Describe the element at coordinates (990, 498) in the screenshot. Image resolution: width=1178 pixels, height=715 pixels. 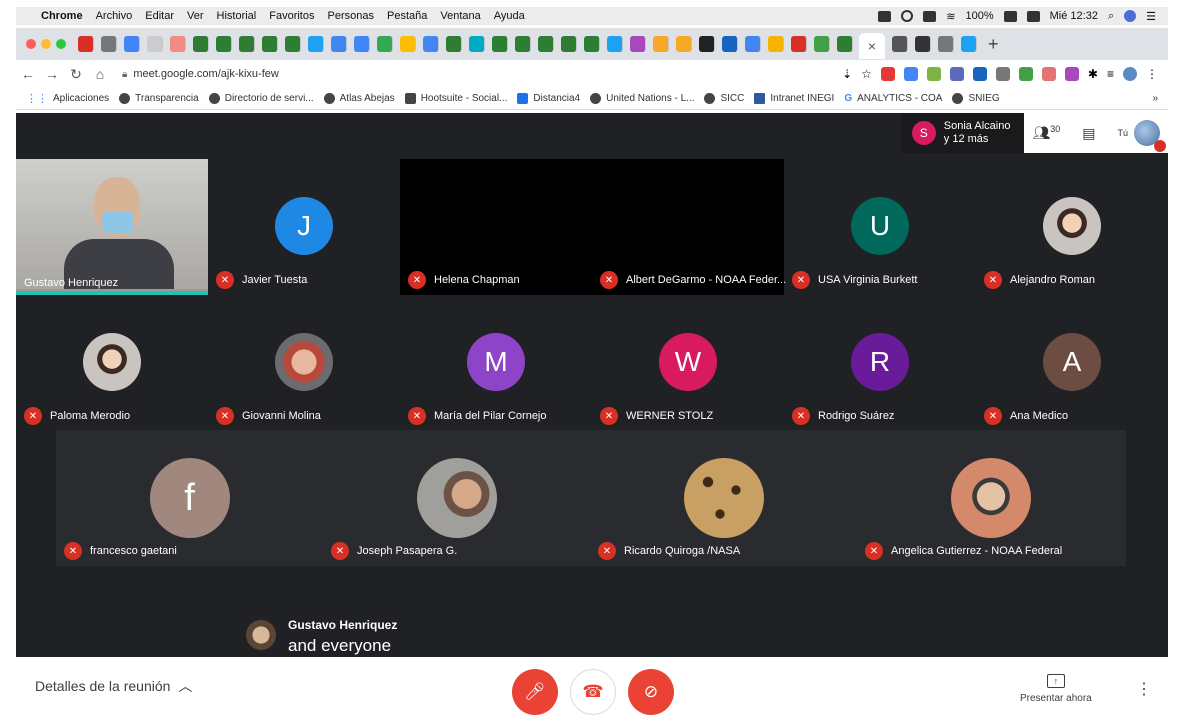
I see `participant-tile: ✕ Angelica Gutierrez - NOAA Federal` at that location.